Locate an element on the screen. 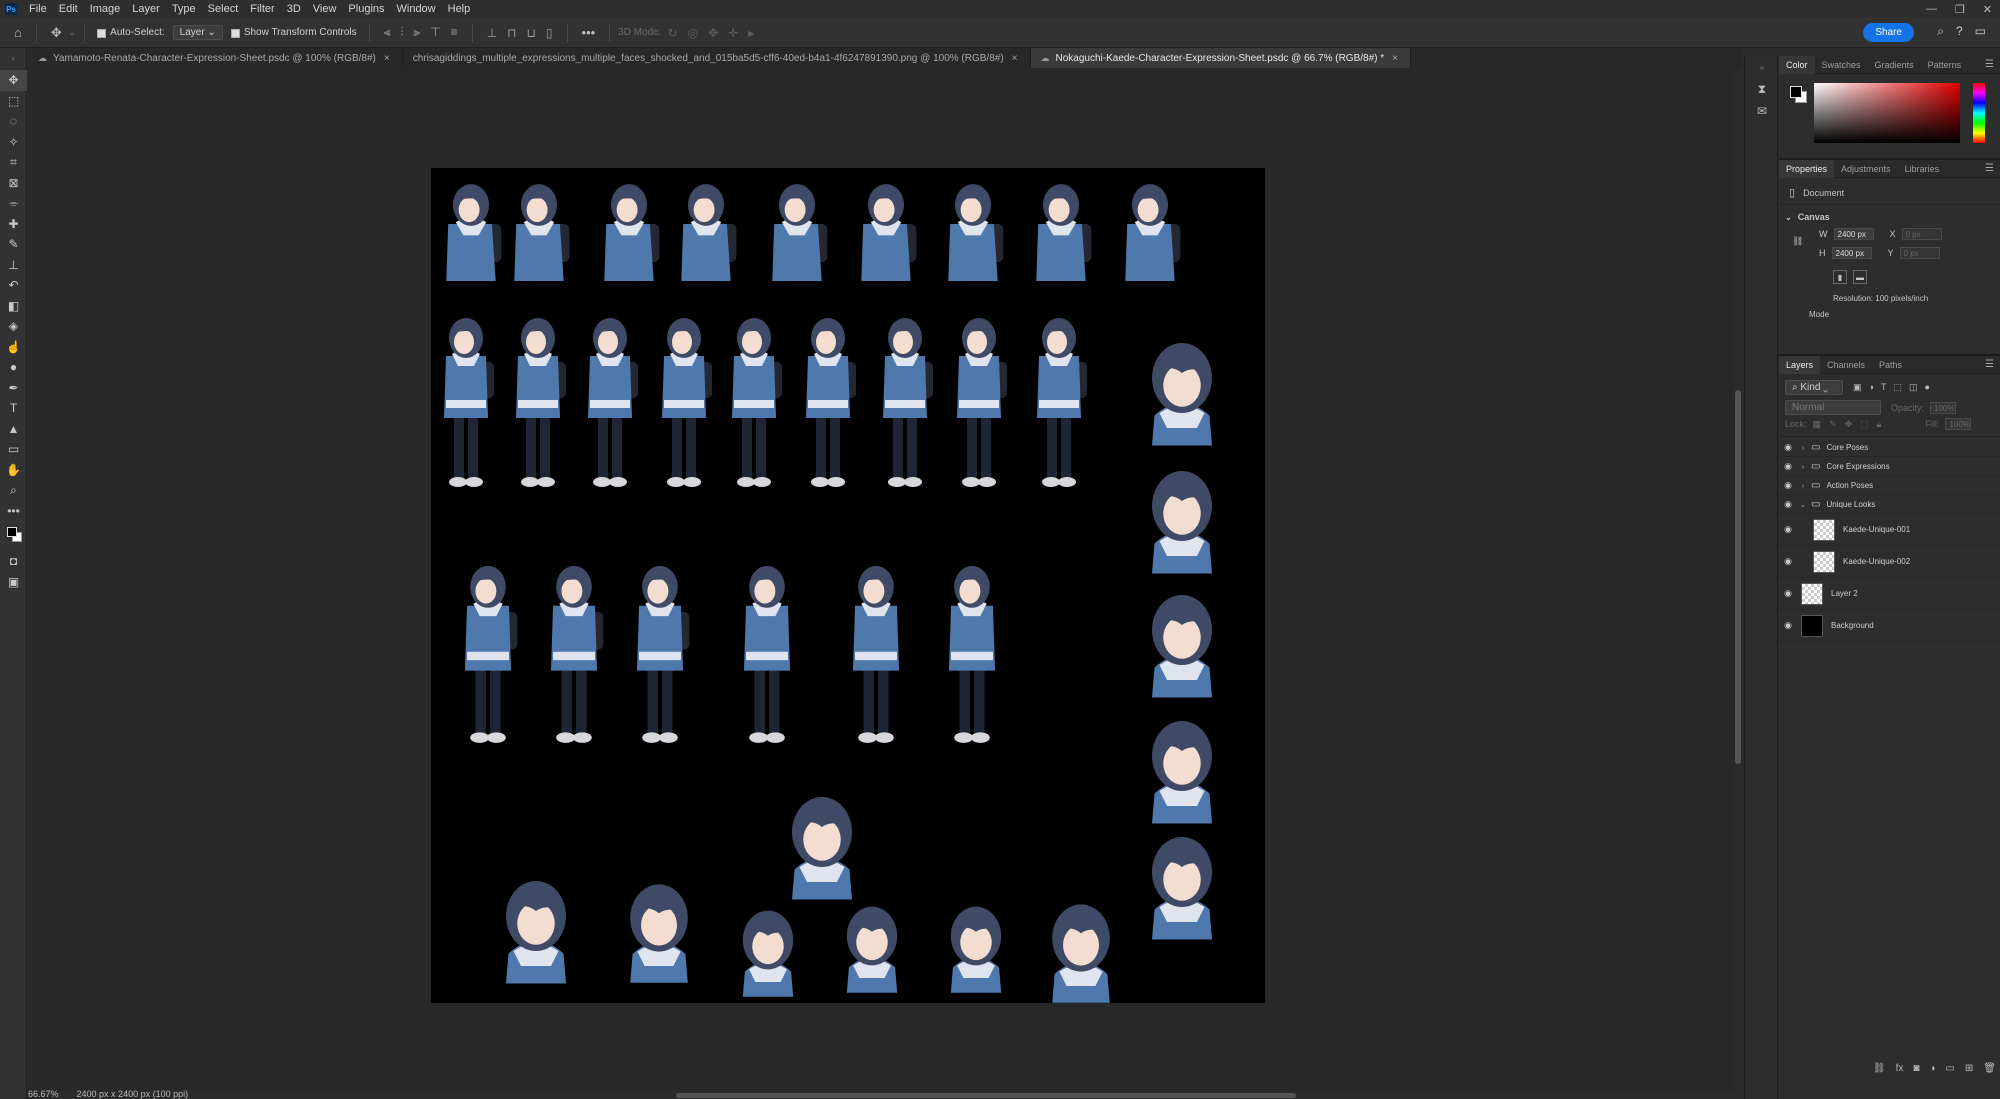 This screenshot has height=1099, width=2000. fill-field: 100% is located at coordinates (1958, 424).